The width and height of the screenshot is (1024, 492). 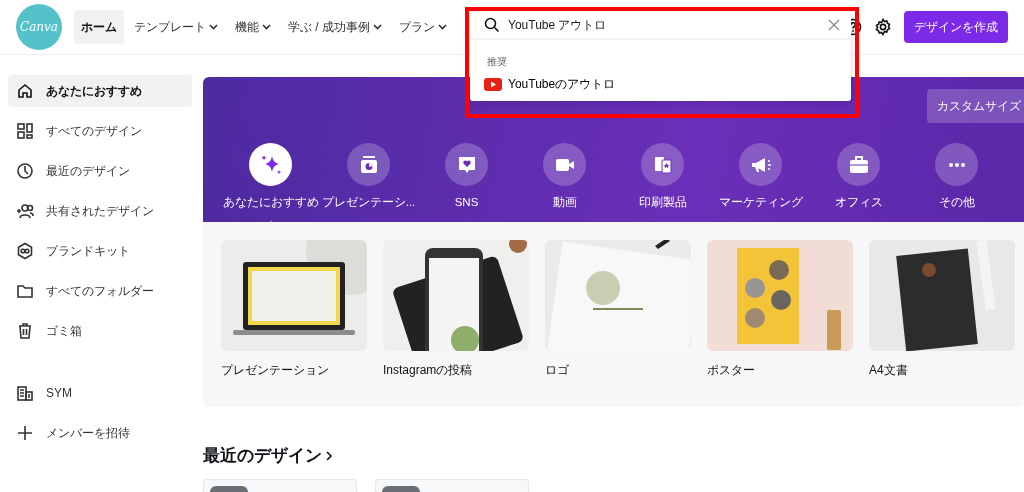 I want to click on category-button: あなたにおすすめ, so click(x=270, y=177).